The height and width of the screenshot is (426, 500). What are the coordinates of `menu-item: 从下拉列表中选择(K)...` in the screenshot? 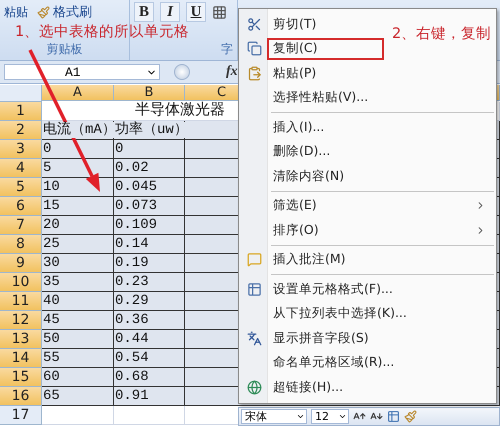 It's located at (343, 313).